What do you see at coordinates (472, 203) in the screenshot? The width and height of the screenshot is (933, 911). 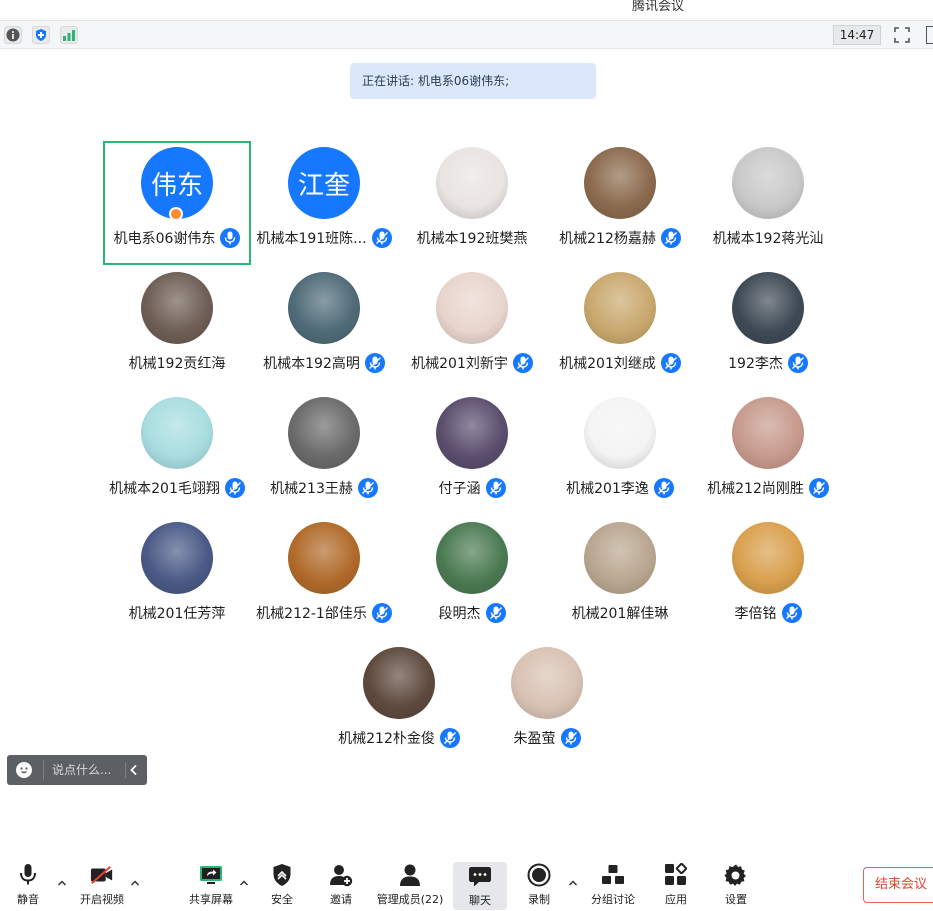 I see `participant-tile: 机械本192班樊燕` at bounding box center [472, 203].